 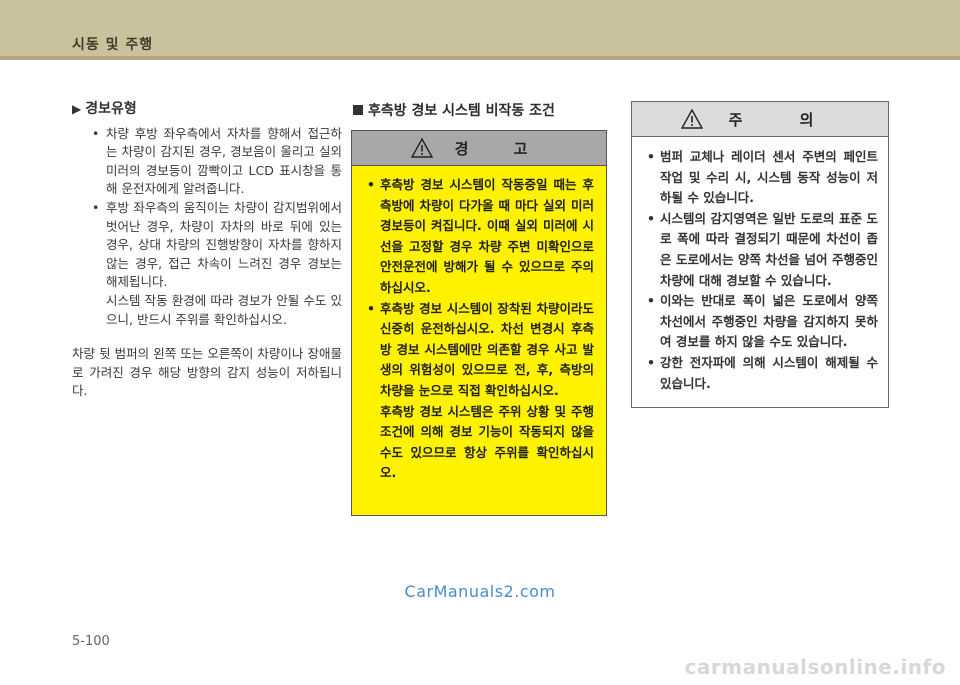 What do you see at coordinates (480, 58) in the screenshot?
I see `header-divider` at bounding box center [480, 58].